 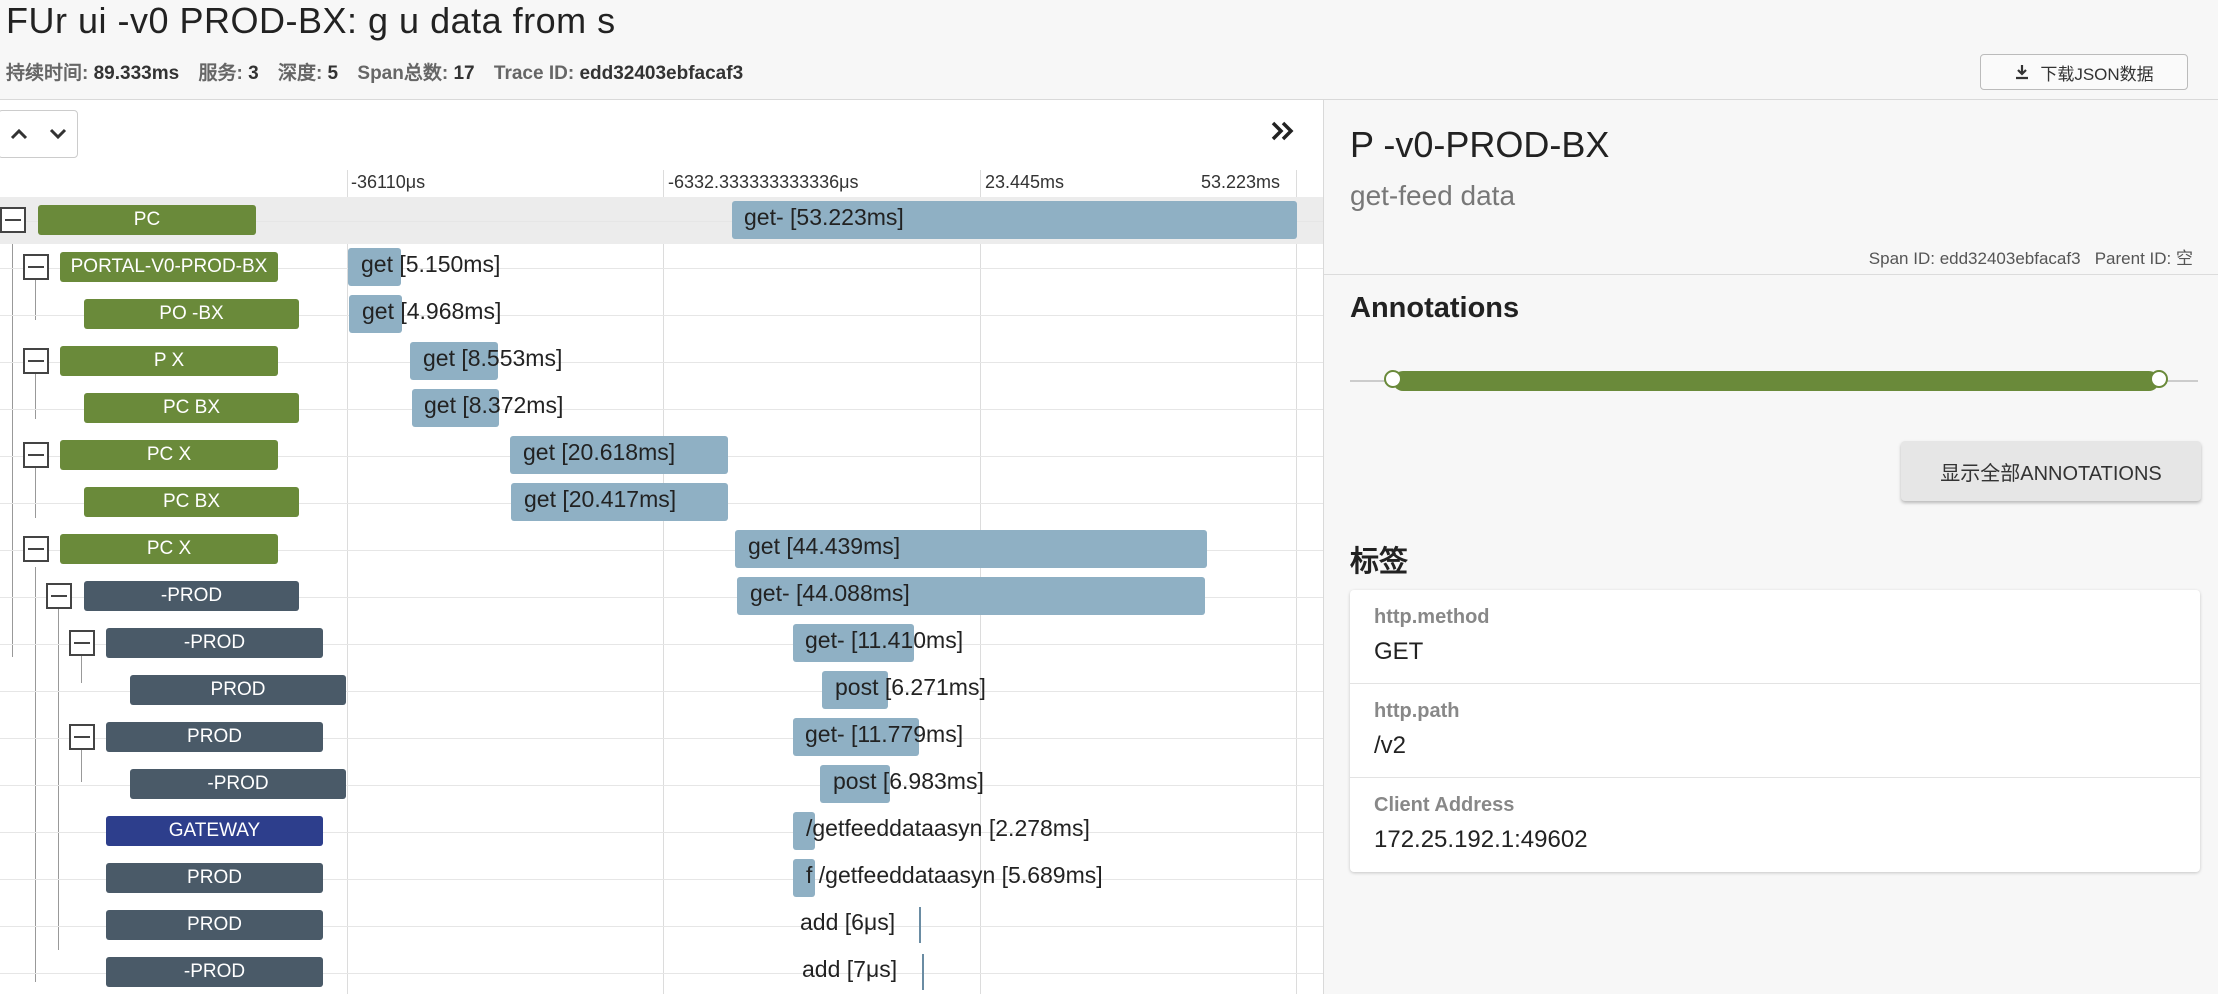 What do you see at coordinates (954, 875) in the screenshot?
I see `span-label: f /getfeeddataasyn [5.689ms]` at bounding box center [954, 875].